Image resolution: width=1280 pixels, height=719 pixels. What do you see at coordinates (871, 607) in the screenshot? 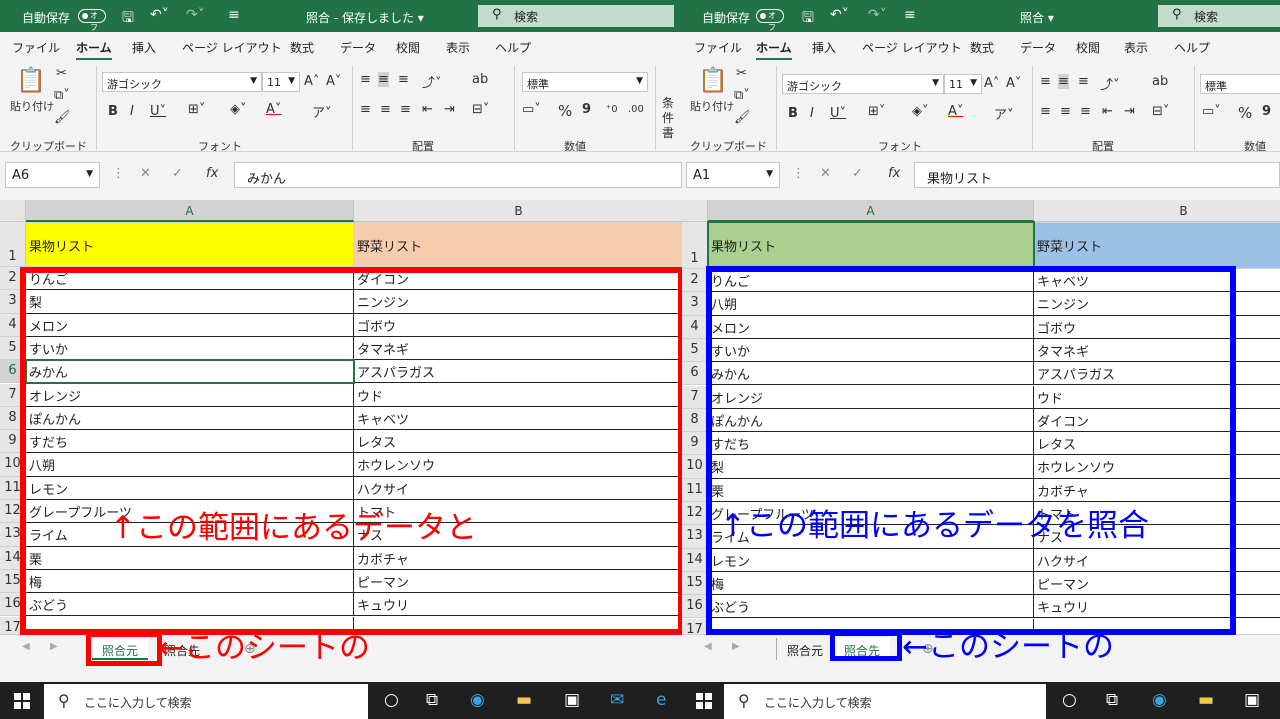
I see `cell-a: ぶどう` at bounding box center [871, 607].